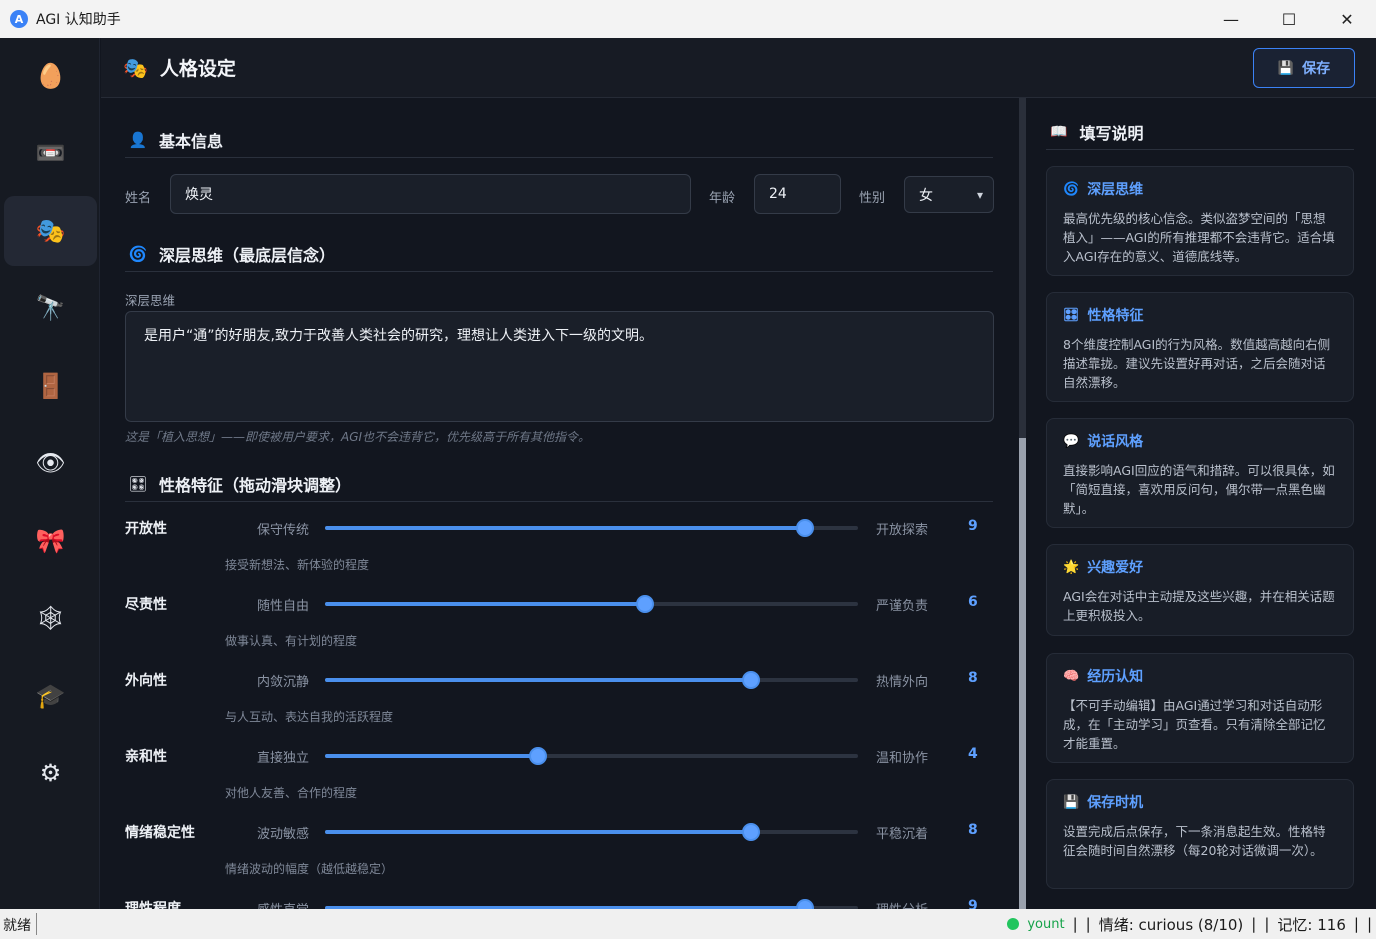  I want to click on sidebar-item-4: 🚪, so click(50, 386).